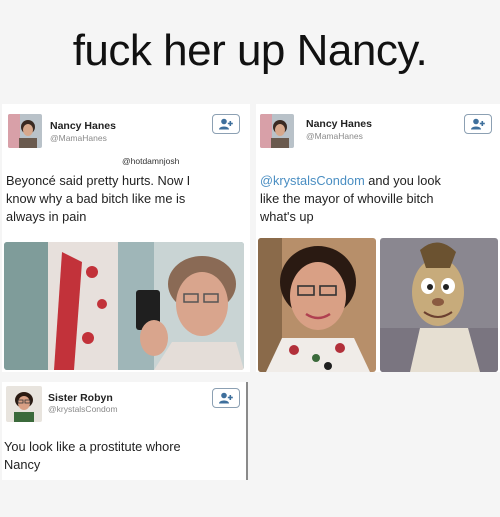 The width and height of the screenshot is (500, 517). What do you see at coordinates (347, 198) in the screenshot?
I see `tweet-text-line: like the mayor of whoville bitch` at bounding box center [347, 198].